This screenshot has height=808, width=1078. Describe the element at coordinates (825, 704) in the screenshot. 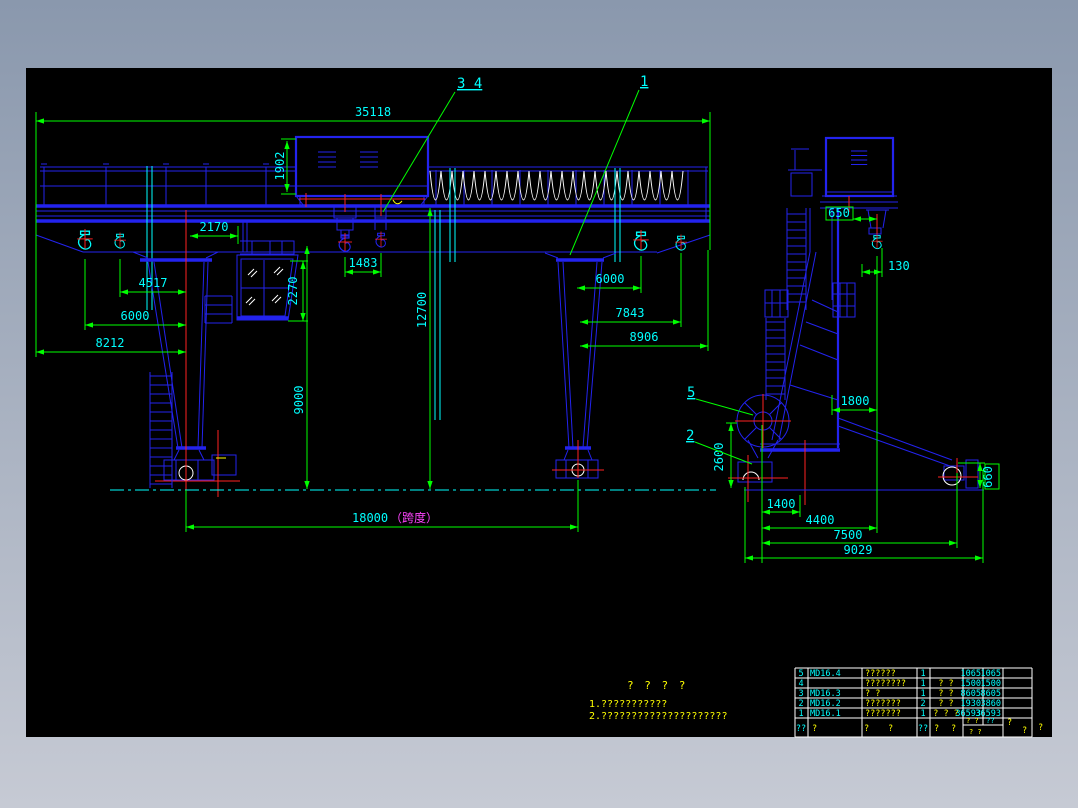

I see `part-code: MD16.2` at that location.